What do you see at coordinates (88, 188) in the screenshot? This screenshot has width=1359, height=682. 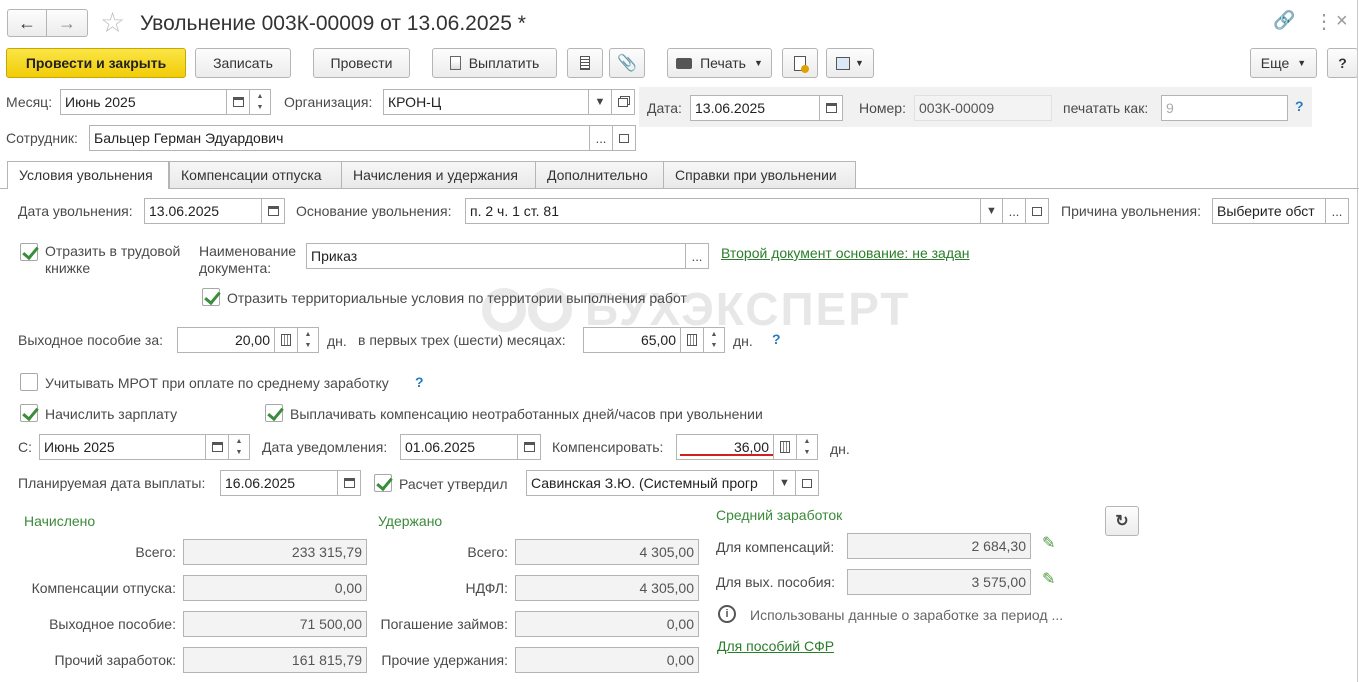 I see `tab-active-gap` at bounding box center [88, 188].